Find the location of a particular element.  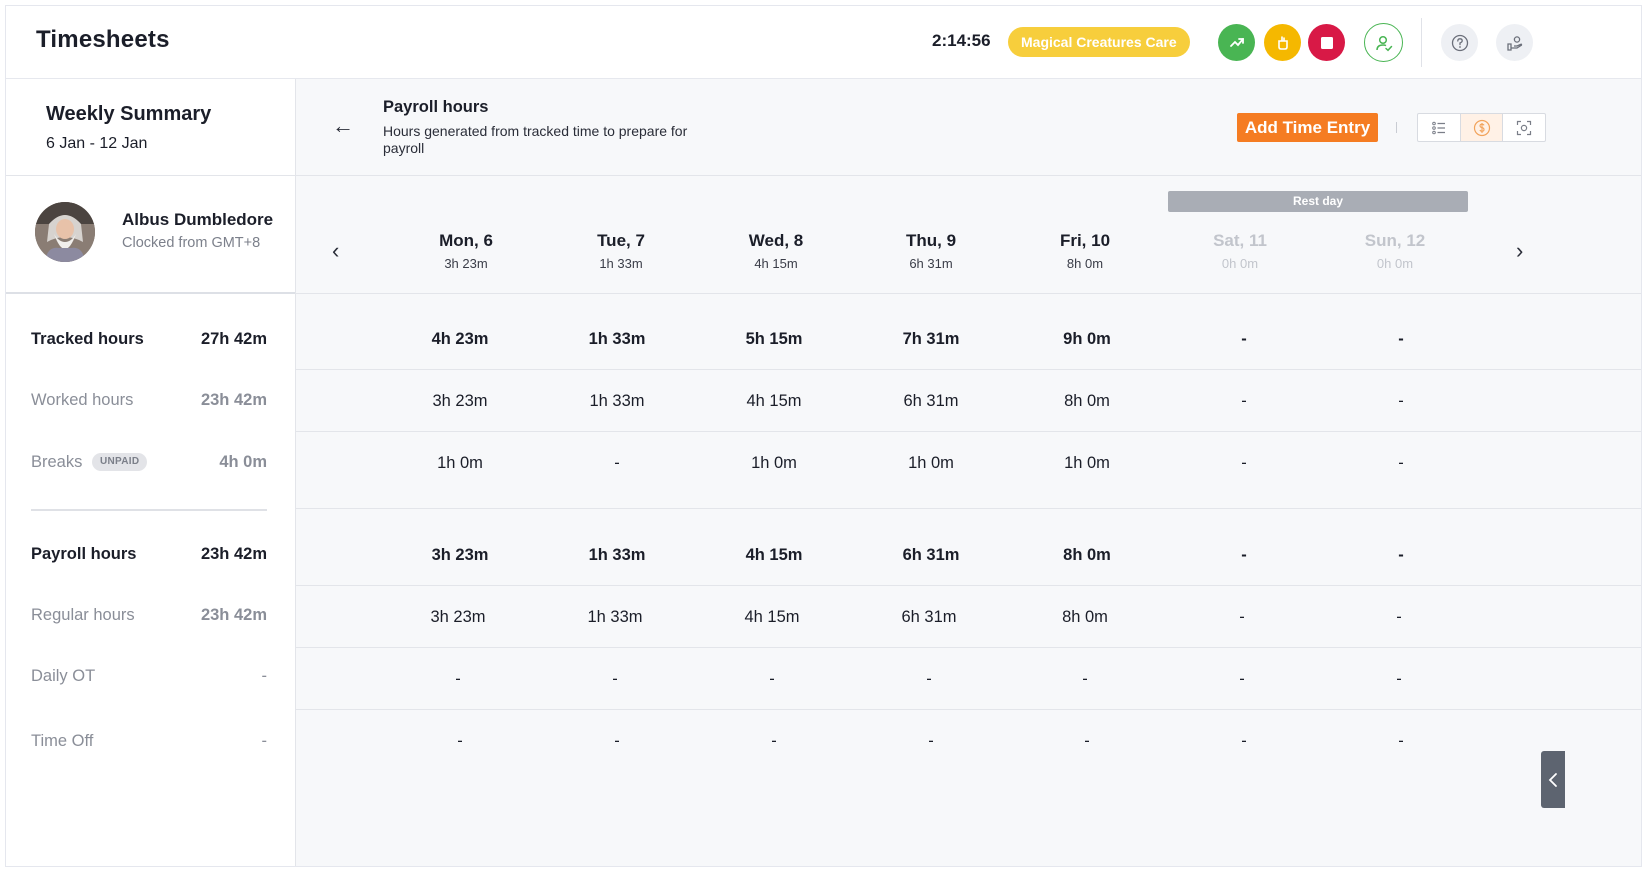

header-divider is located at coordinates (1421, 42).